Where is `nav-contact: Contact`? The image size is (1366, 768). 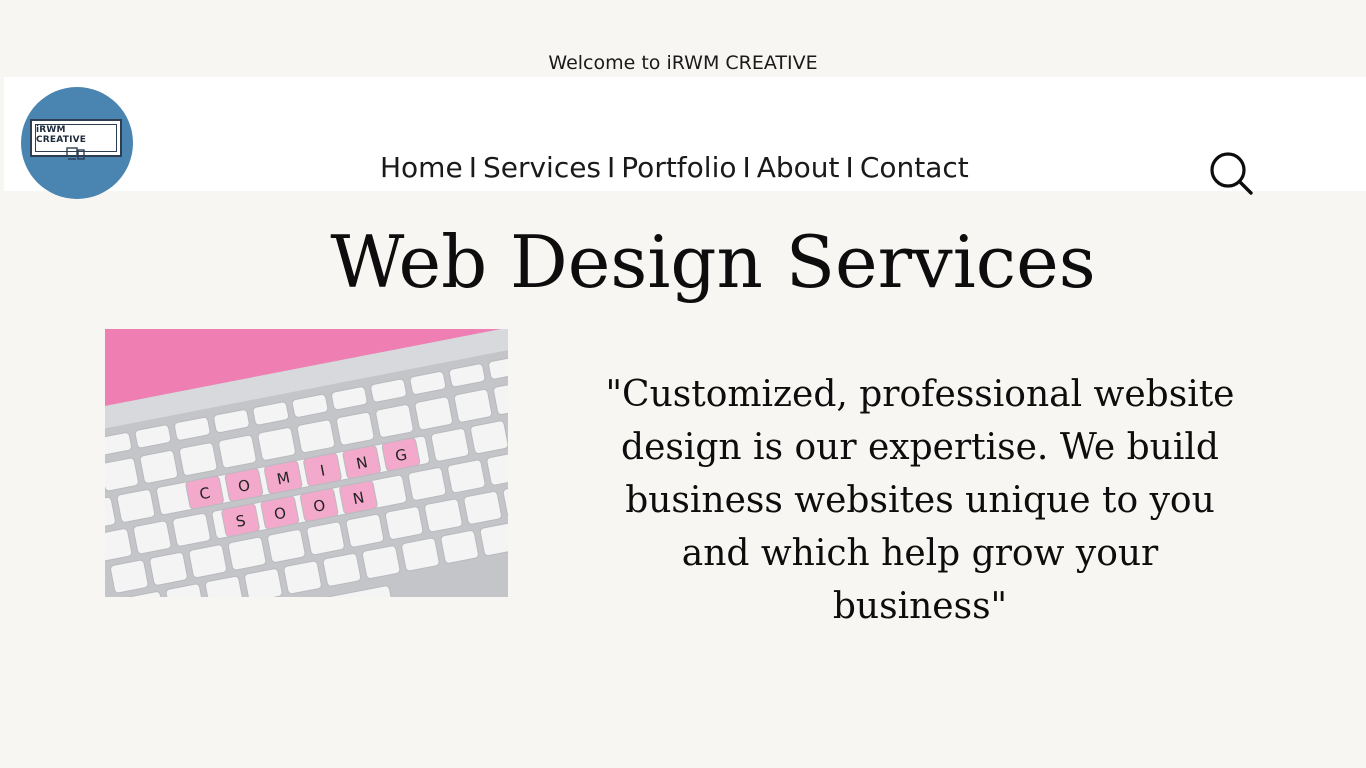
nav-contact: Contact is located at coordinates (914, 167).